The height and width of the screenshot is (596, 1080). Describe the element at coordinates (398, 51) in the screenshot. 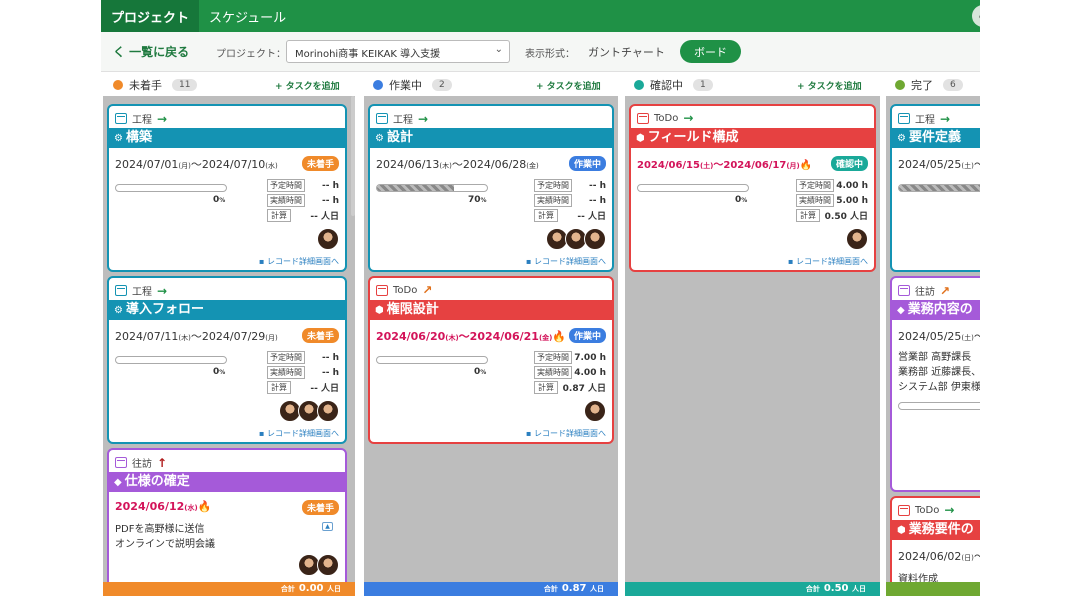

I see `project-select: Morinohi商事 KEIKAK 導入支援 ⌄` at that location.